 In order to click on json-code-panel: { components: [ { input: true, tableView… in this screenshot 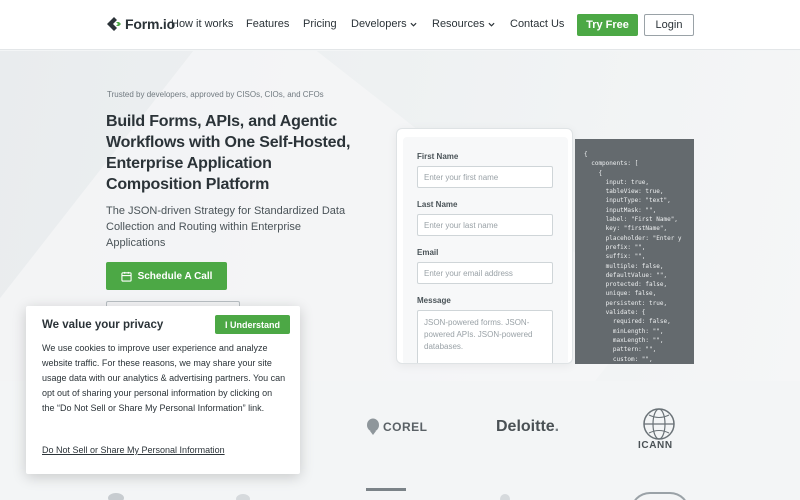, I will do `click(634, 251)`.